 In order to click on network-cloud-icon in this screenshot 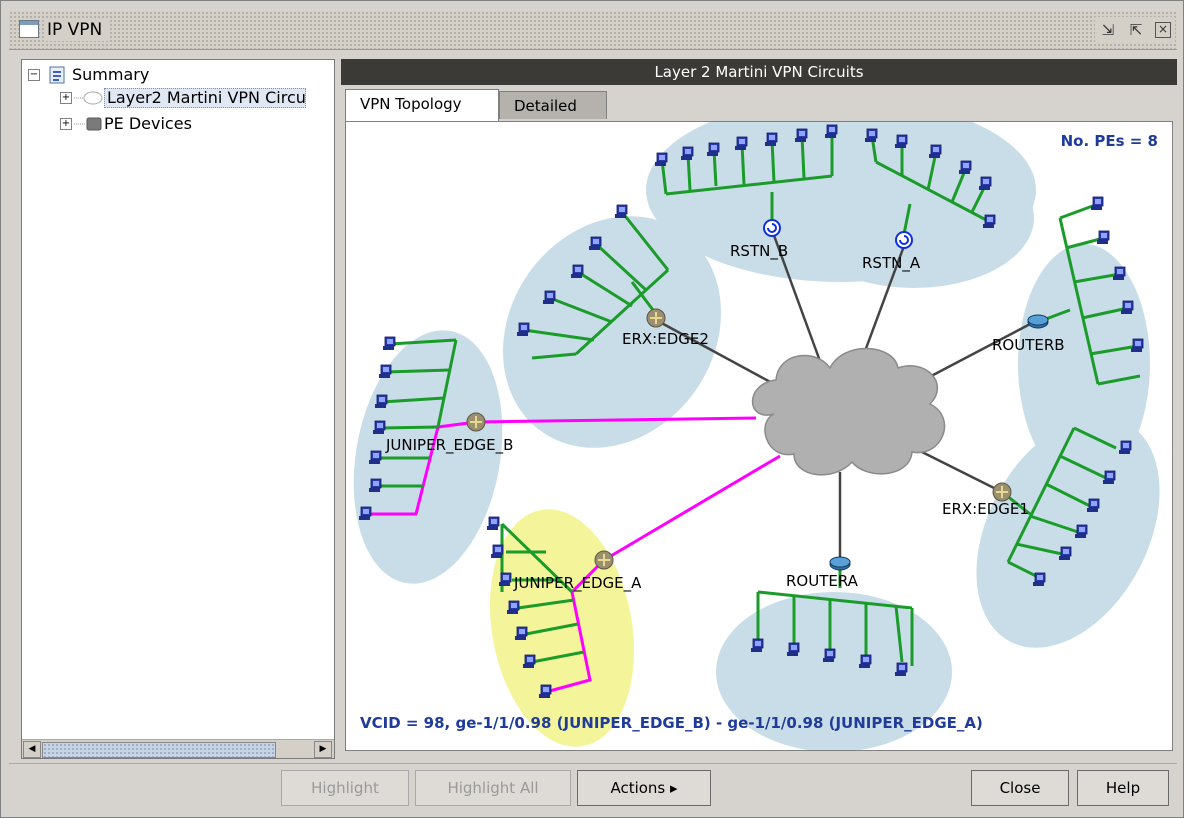, I will do `click(848, 411)`.